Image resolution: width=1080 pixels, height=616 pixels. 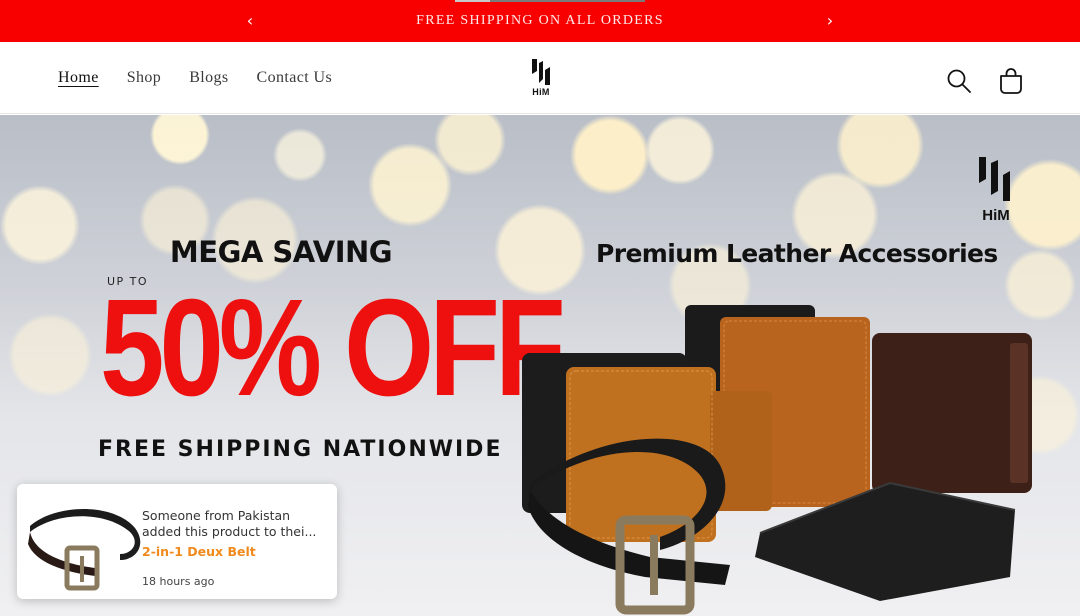 What do you see at coordinates (208, 78) in the screenshot?
I see `nav-blogs: Blogs` at bounding box center [208, 78].